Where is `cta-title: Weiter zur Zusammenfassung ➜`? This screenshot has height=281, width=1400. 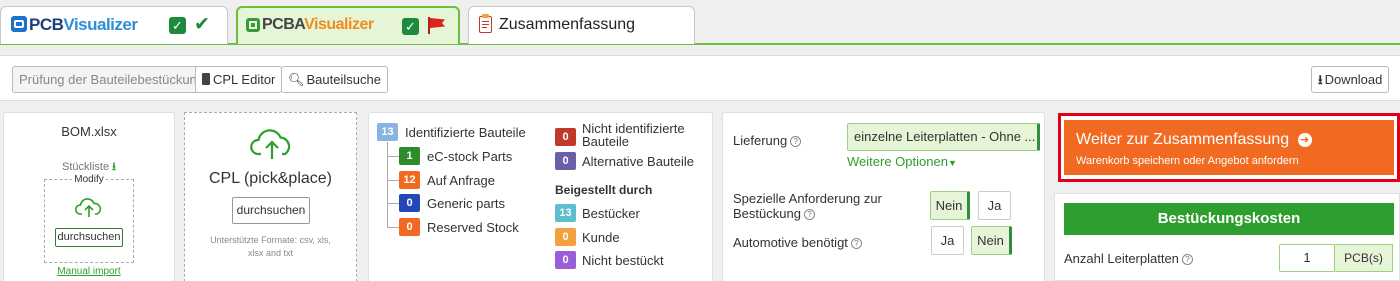 cta-title: Weiter zur Zusammenfassung ➜ is located at coordinates (1194, 140).